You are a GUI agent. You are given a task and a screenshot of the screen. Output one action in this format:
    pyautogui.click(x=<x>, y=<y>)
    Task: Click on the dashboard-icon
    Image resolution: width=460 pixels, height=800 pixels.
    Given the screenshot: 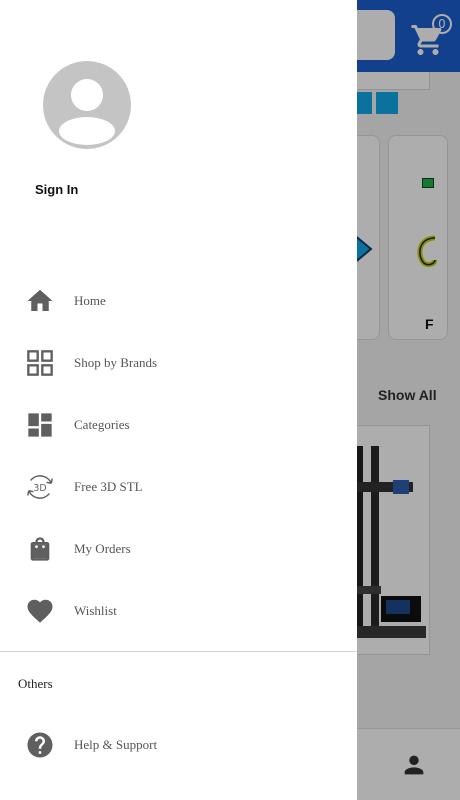 What is the action you would take?
    pyautogui.click(x=40, y=425)
    